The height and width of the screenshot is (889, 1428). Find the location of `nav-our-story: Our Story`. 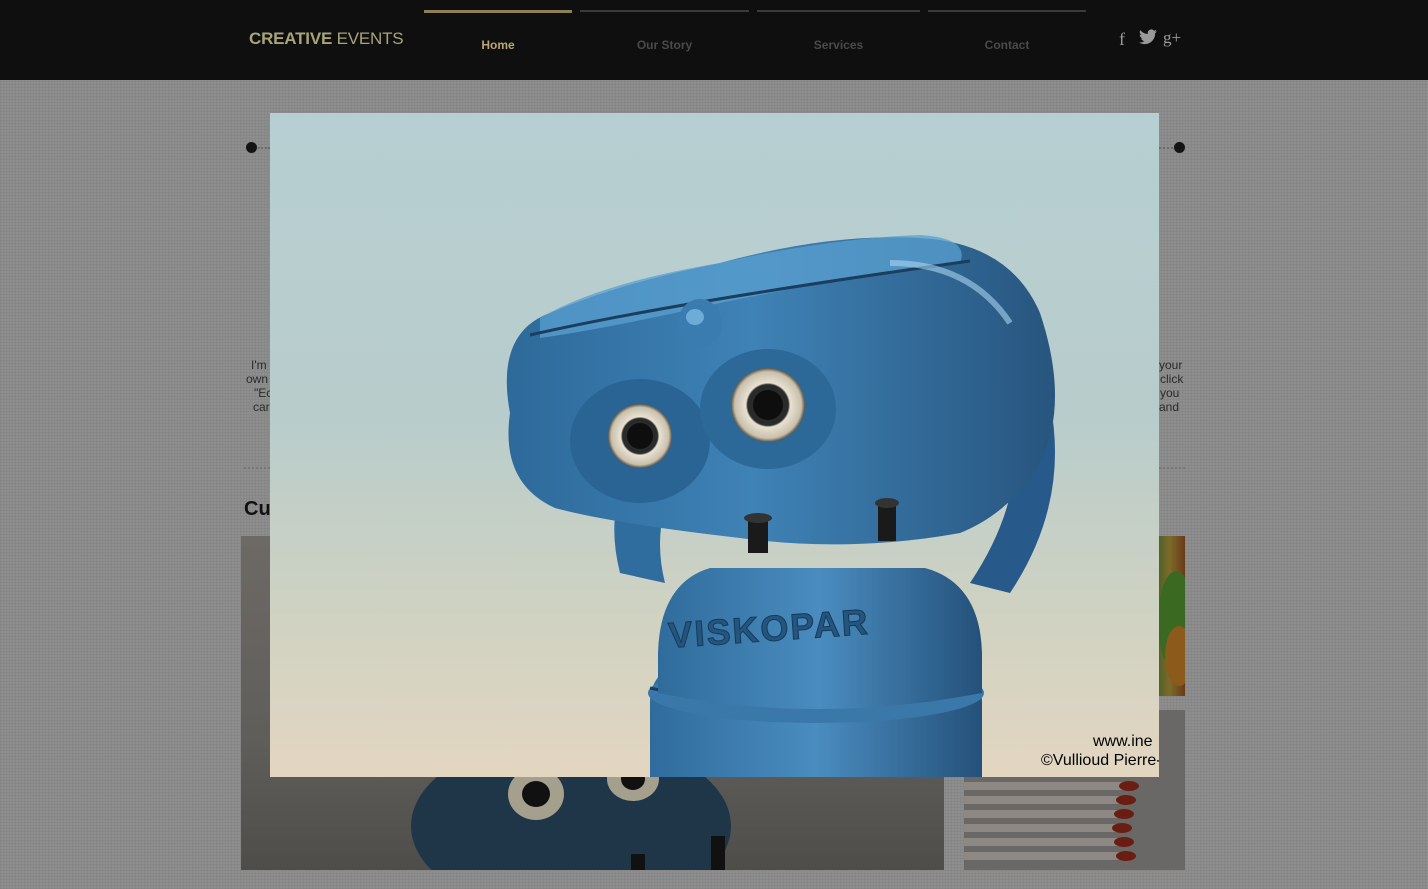

nav-our-story: Our Story is located at coordinates (664, 35).